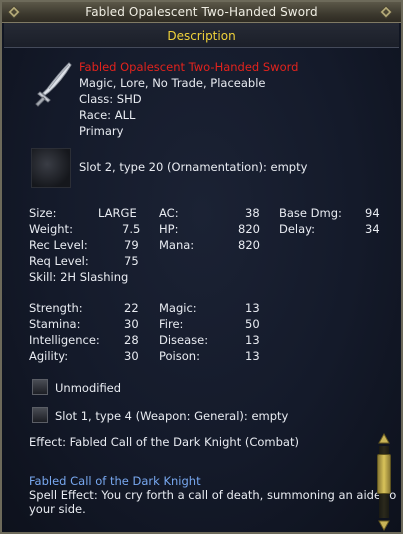 The image size is (403, 534). What do you see at coordinates (115, 481) in the screenshot?
I see `spell-name-link: Fabled Call of the Dark Knight` at bounding box center [115, 481].